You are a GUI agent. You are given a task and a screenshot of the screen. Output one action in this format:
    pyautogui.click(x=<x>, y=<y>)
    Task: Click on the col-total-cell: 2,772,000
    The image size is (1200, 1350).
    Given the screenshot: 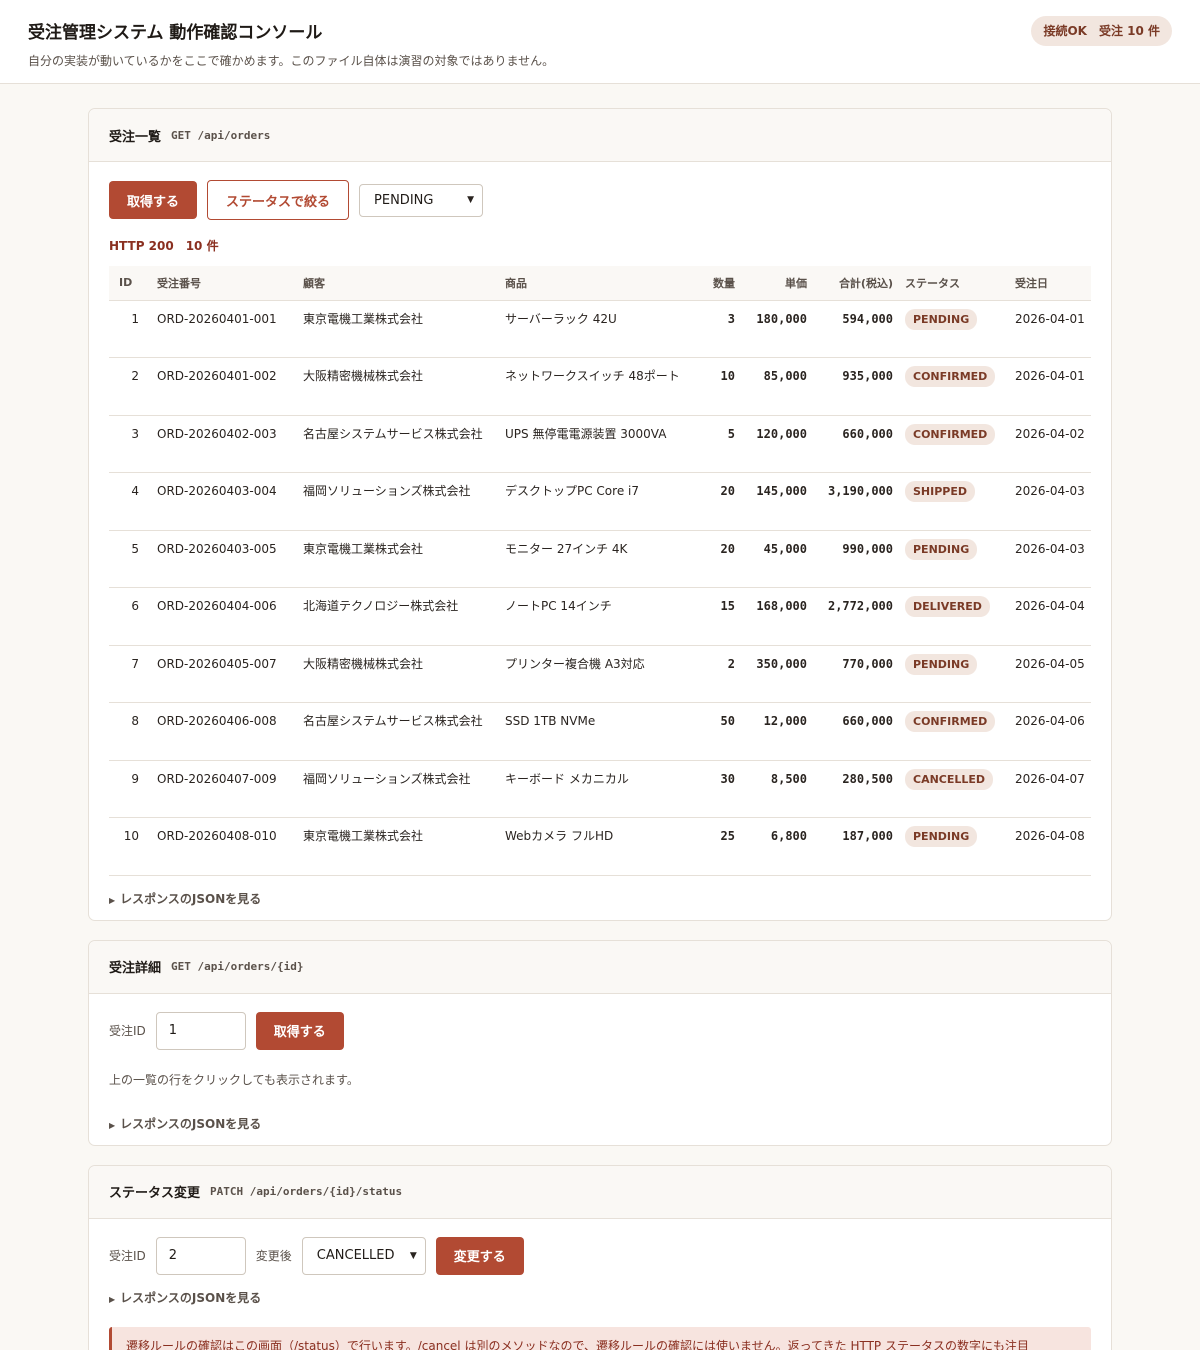 What is the action you would take?
    pyautogui.click(x=856, y=616)
    